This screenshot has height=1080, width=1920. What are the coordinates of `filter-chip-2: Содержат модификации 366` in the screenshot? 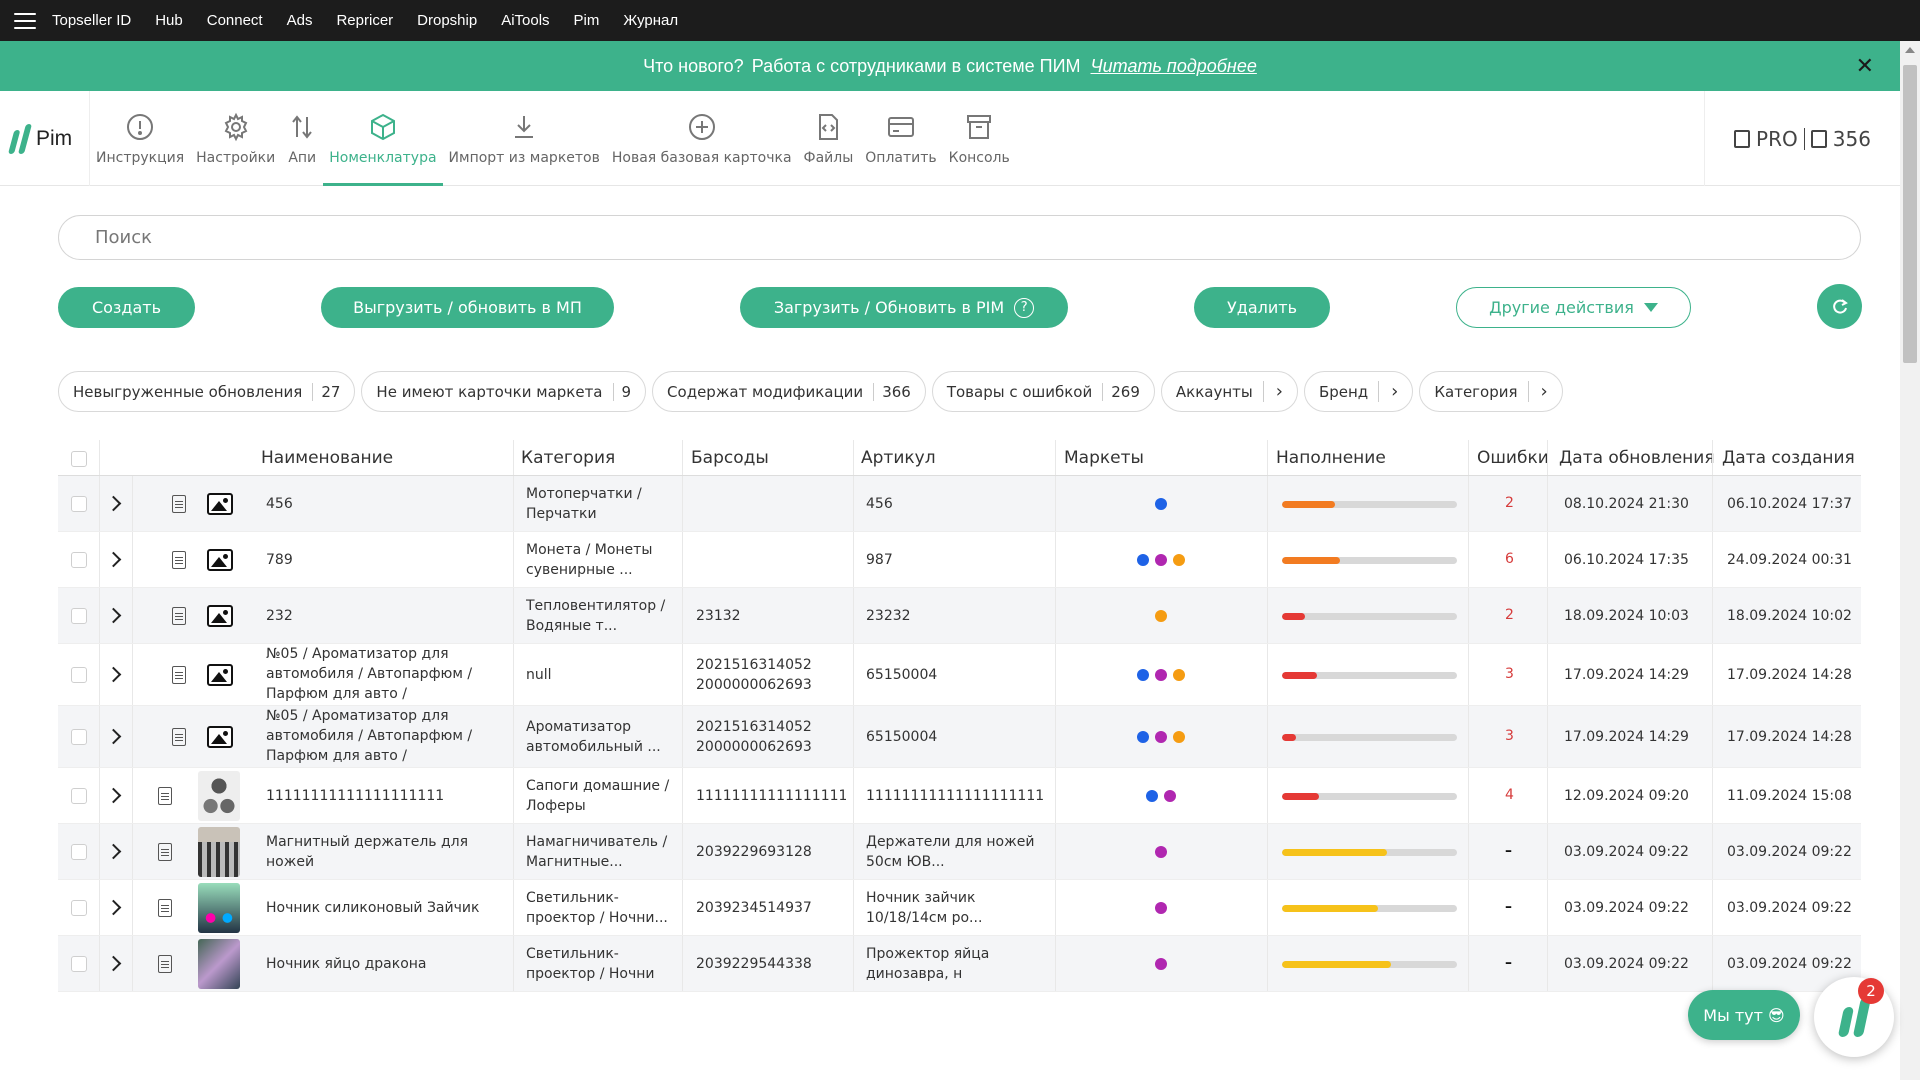 It's located at (789, 391).